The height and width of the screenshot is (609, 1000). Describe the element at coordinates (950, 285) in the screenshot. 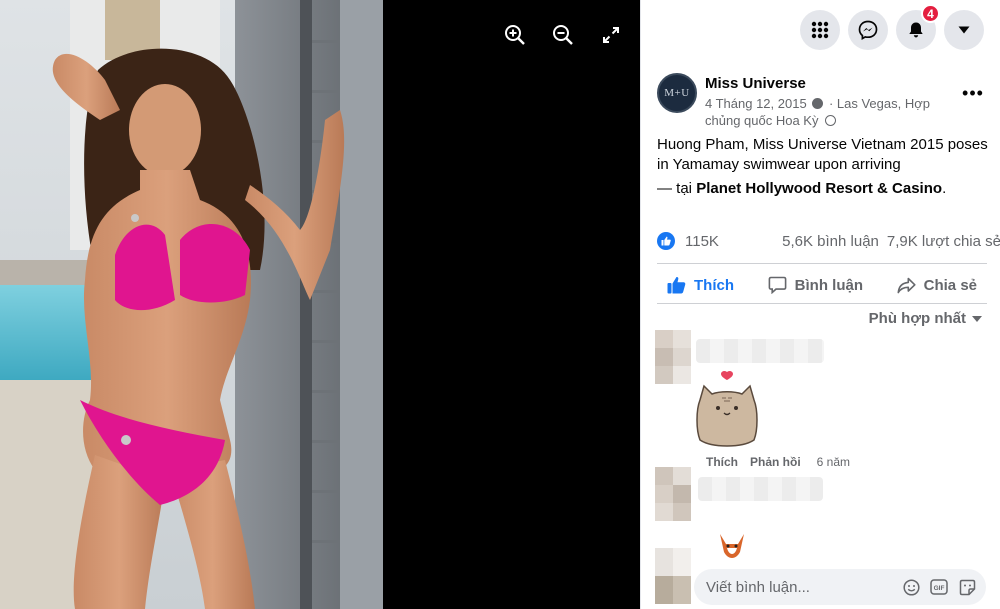

I see `share-label: Chia sẻ` at that location.